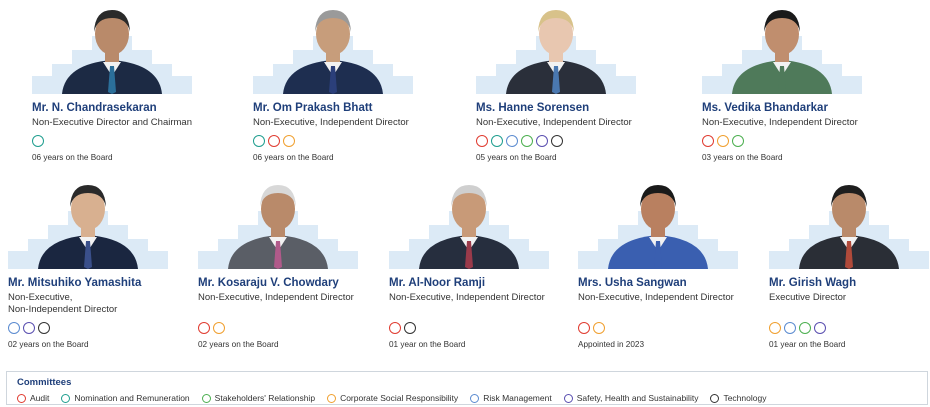 The image size is (930, 407). What do you see at coordinates (611, 344) in the screenshot?
I see `director-tenure: Appointed in 2023` at bounding box center [611, 344].